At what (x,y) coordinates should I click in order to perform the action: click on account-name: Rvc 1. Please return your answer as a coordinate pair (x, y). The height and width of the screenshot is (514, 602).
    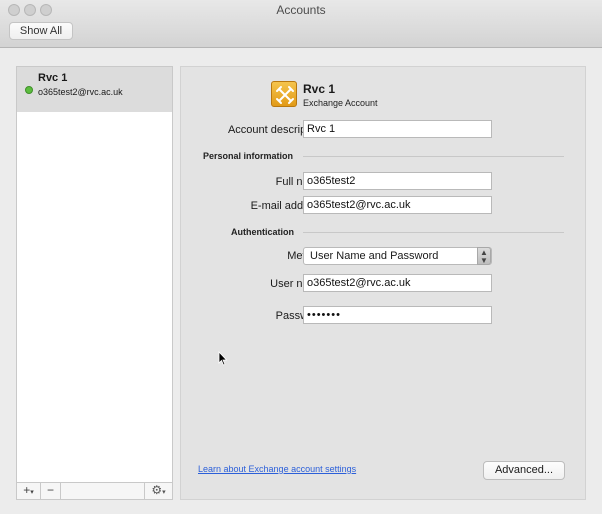
    Looking at the image, I should click on (53, 78).